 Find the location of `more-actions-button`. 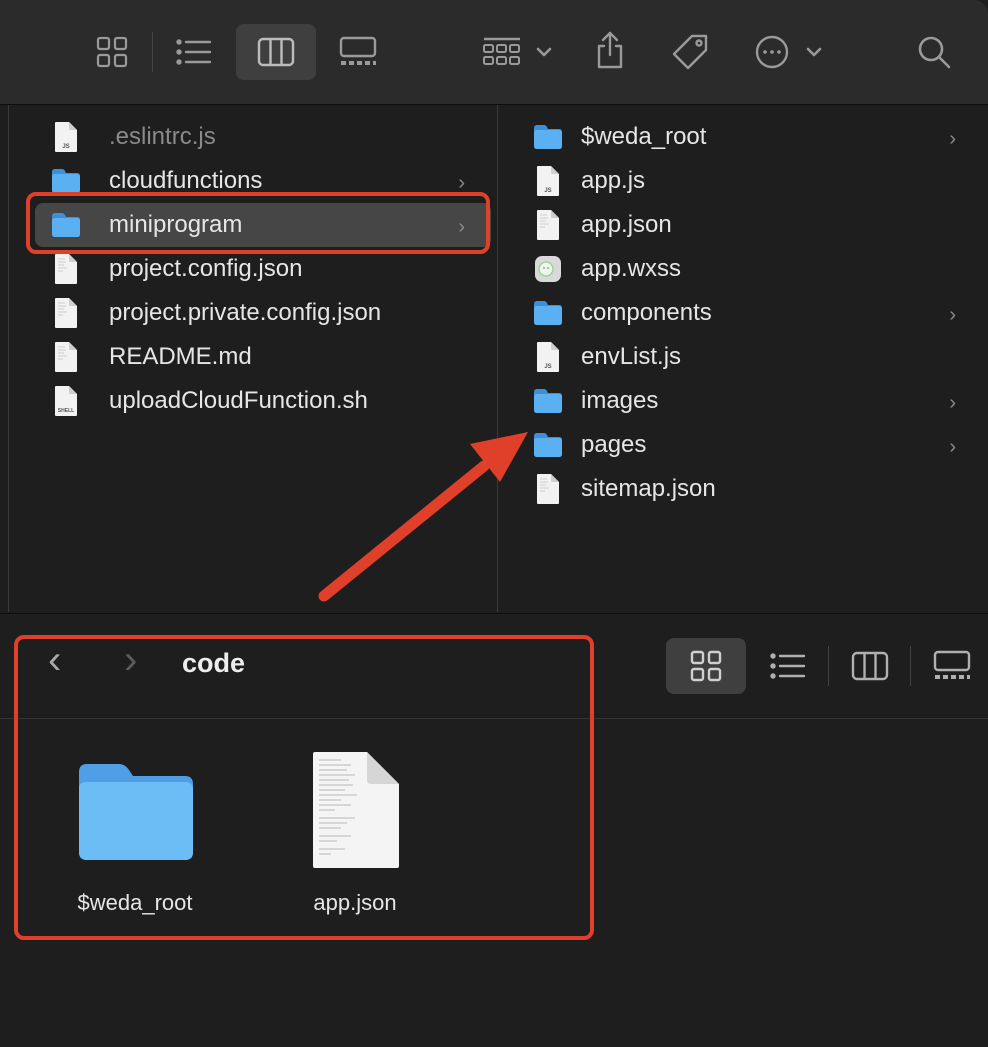

more-actions-button is located at coordinates (790, 52).